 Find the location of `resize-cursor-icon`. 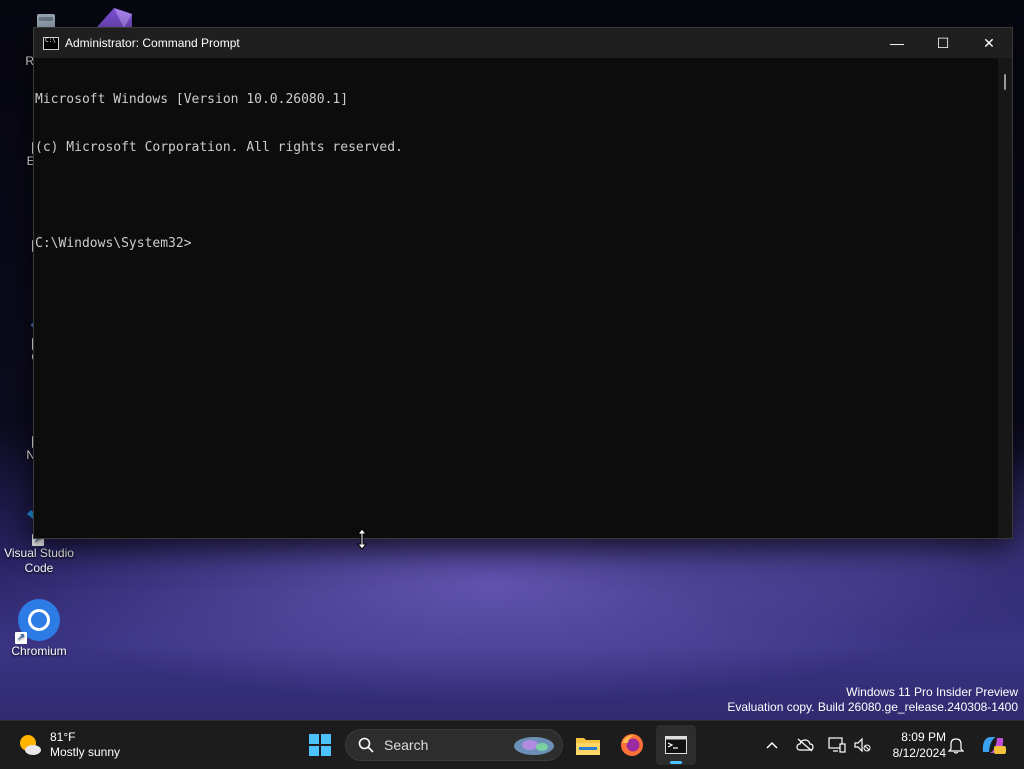

resize-cursor-icon is located at coordinates (362, 539).